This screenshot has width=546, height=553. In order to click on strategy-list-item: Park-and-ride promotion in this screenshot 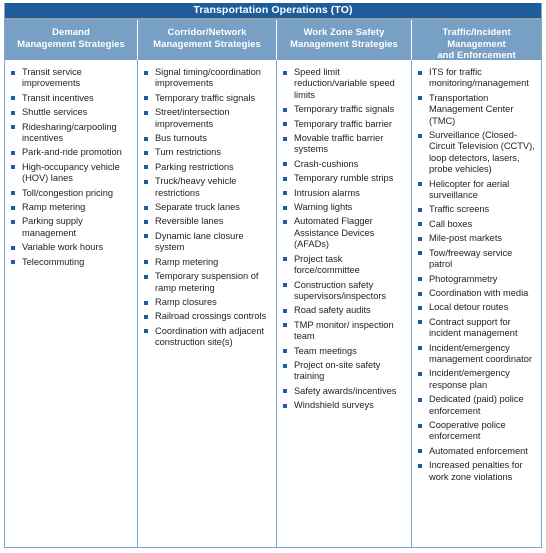, I will do `click(70, 152)`.